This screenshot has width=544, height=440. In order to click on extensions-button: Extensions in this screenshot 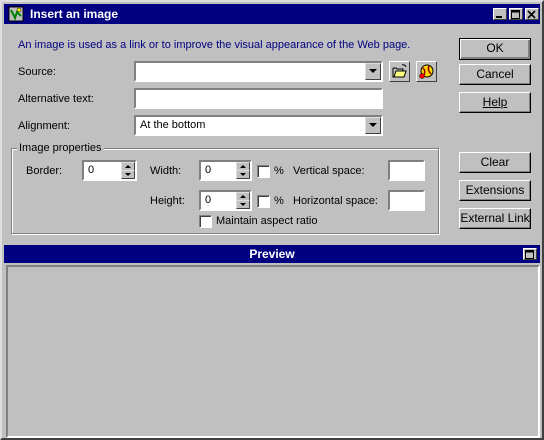, I will do `click(495, 190)`.